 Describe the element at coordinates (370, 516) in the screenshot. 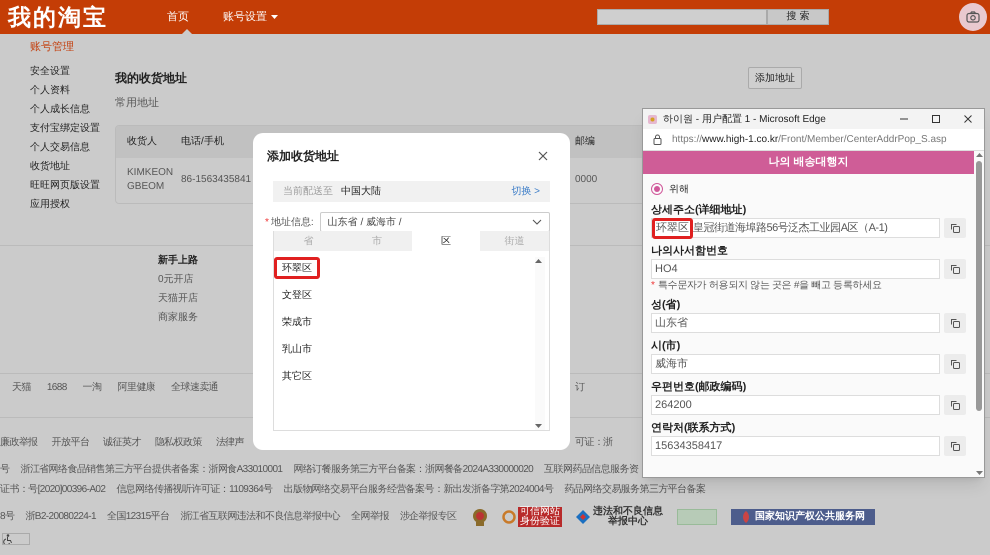

I see `footer-link: 全网举报` at that location.